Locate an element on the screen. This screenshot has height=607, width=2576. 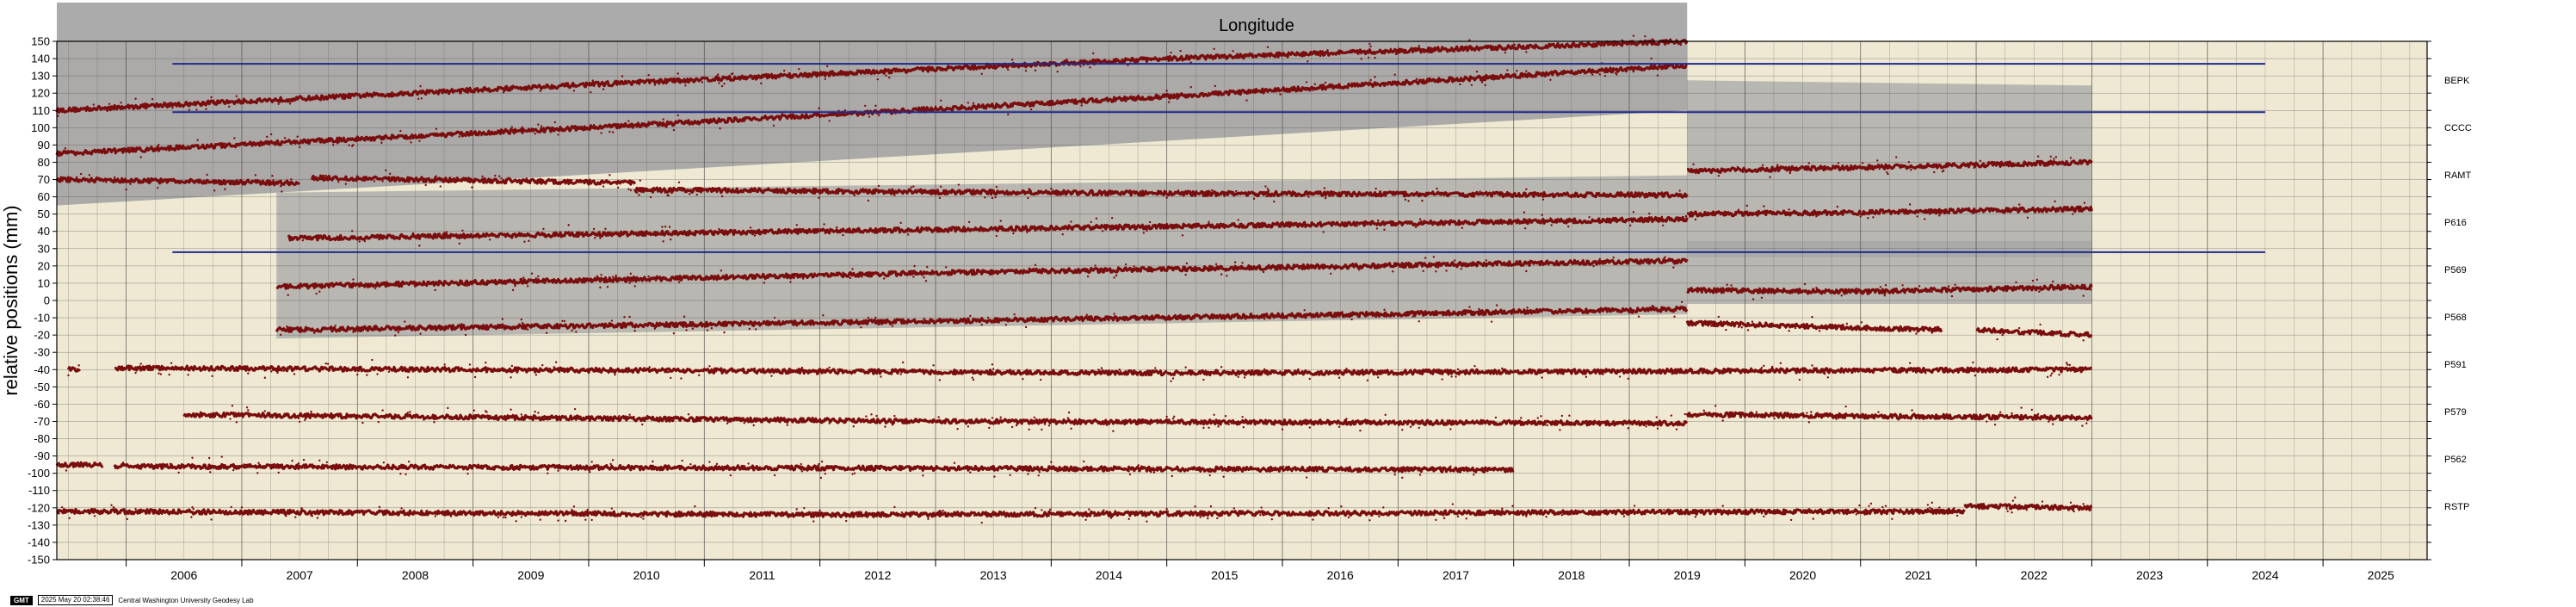
station-label-p562: P562 is located at coordinates (2455, 460).